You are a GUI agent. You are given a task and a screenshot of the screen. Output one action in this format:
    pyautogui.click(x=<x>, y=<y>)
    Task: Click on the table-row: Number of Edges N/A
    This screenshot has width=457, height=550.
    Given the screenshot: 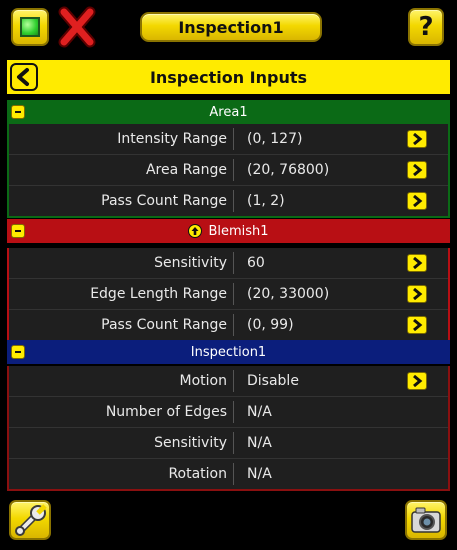 What is the action you would take?
    pyautogui.click(x=228, y=412)
    